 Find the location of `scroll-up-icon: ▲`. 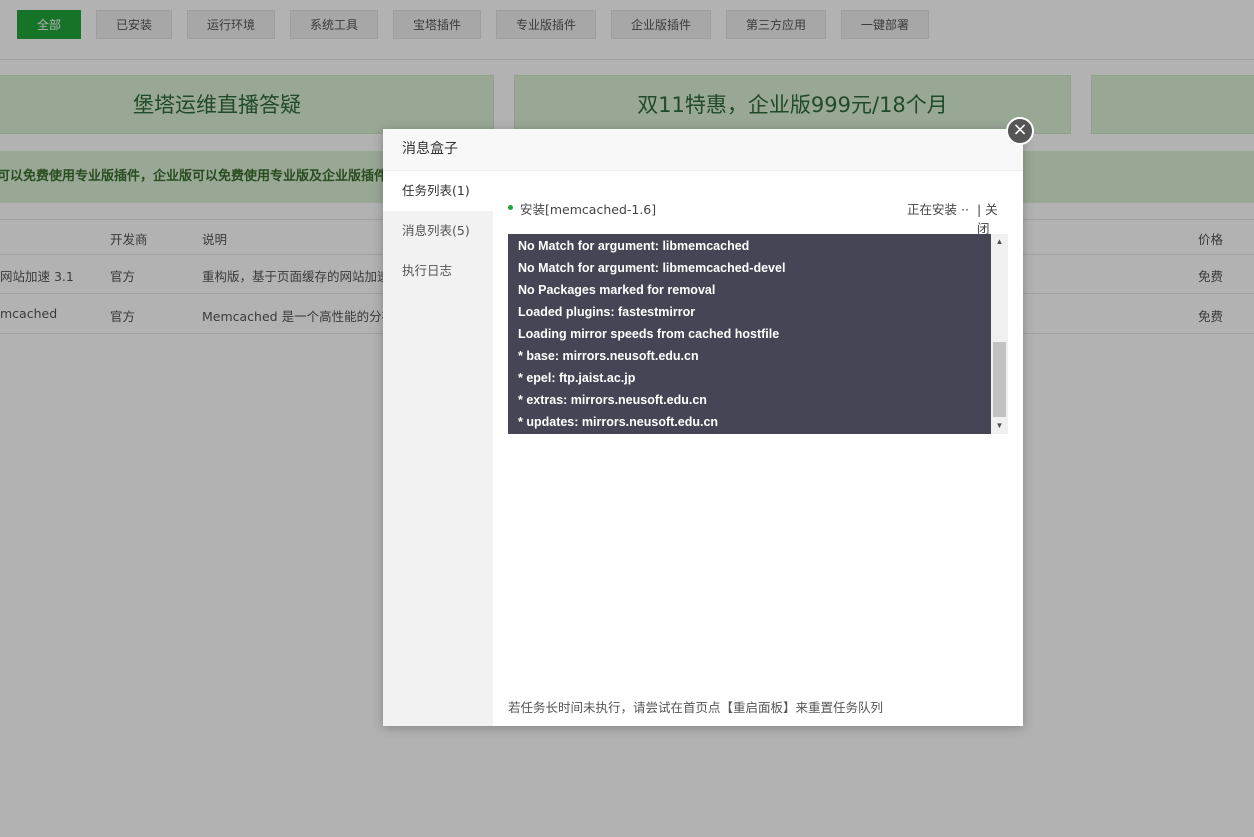

scroll-up-icon: ▲ is located at coordinates (999, 242).